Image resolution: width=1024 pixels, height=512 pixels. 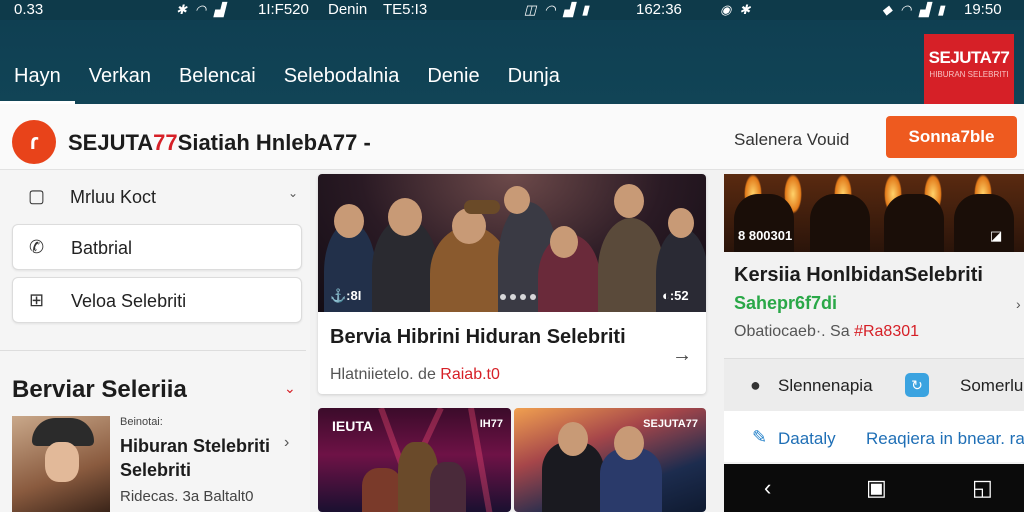 What do you see at coordinates (530, 9) in the screenshot?
I see `nfc-icon: ◫` at bounding box center [530, 9].